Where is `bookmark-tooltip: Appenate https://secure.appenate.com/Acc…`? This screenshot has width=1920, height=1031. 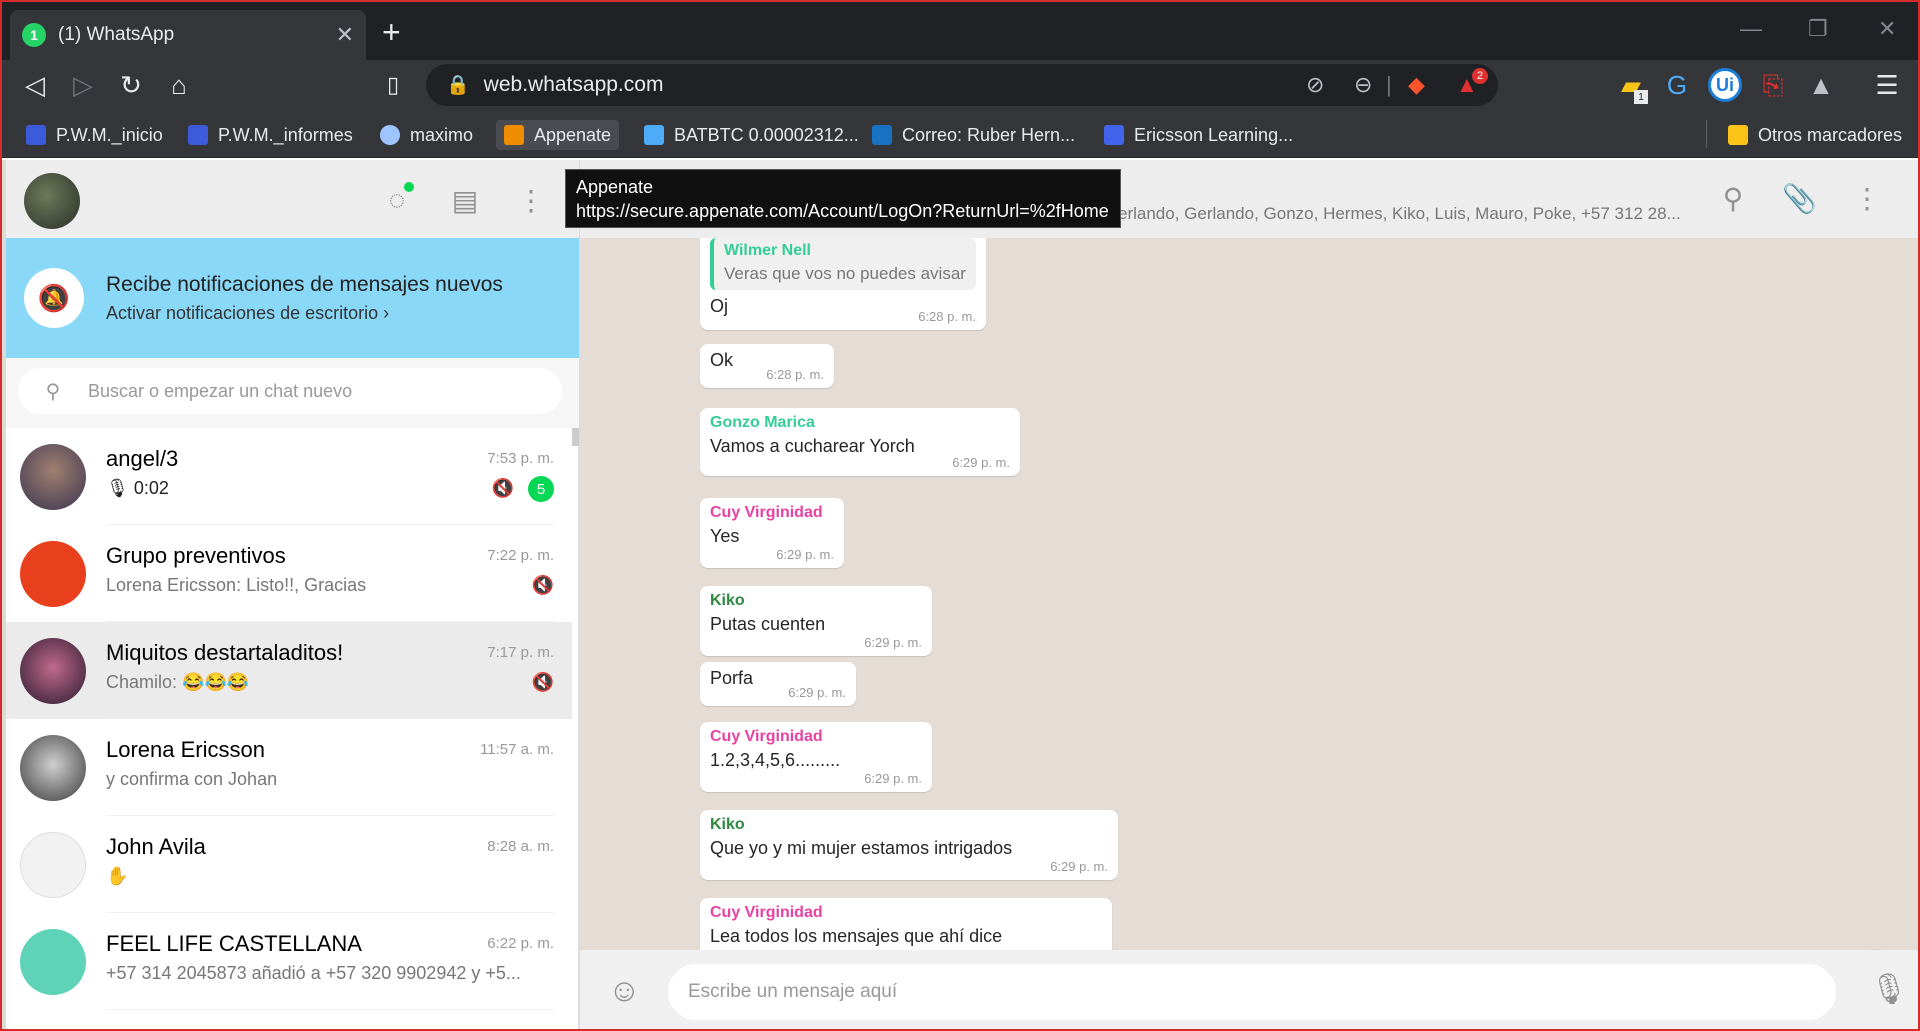
bookmark-tooltip: Appenate https://secure.appenate.com/Acc… is located at coordinates (843, 198).